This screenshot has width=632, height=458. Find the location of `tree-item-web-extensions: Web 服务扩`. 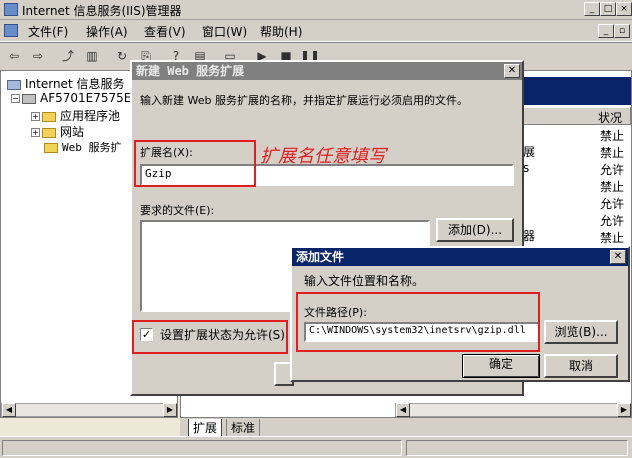

tree-item-web-extensions: Web 服务扩 is located at coordinates (83, 147).